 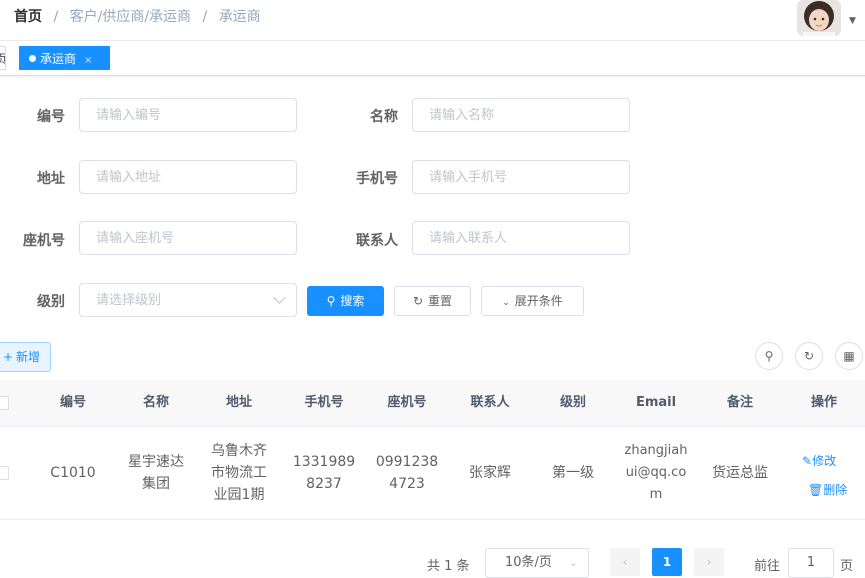 What do you see at coordinates (448, 566) in the screenshot?
I see `pagination-total: 共 1 条` at bounding box center [448, 566].